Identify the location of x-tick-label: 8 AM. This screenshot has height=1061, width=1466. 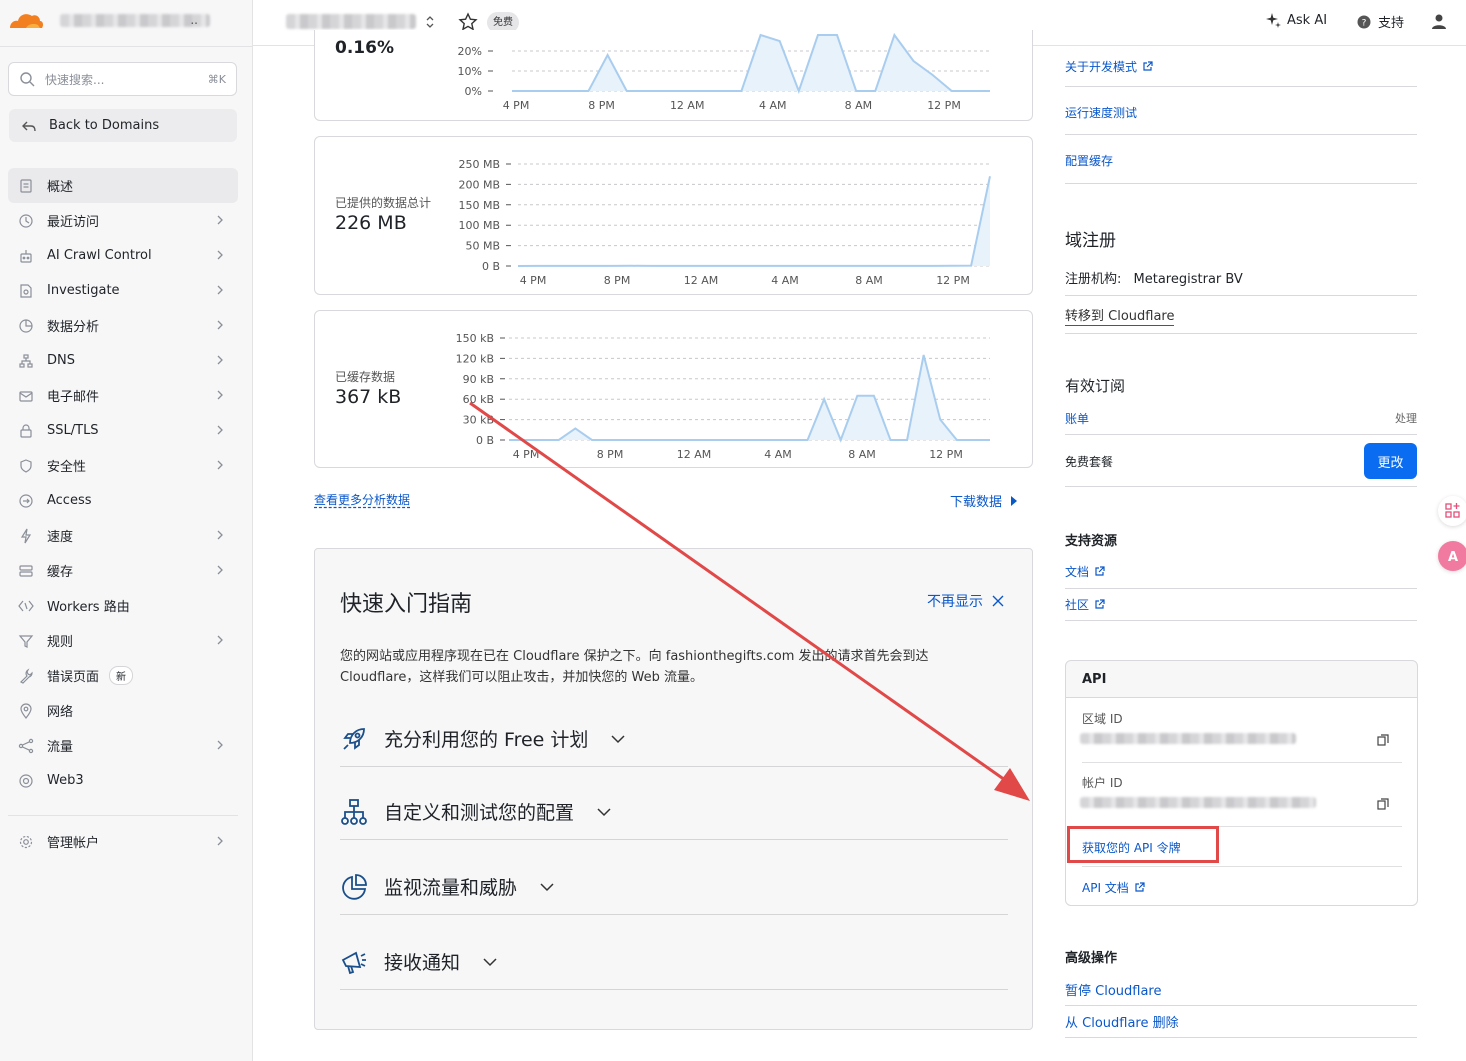
(862, 454).